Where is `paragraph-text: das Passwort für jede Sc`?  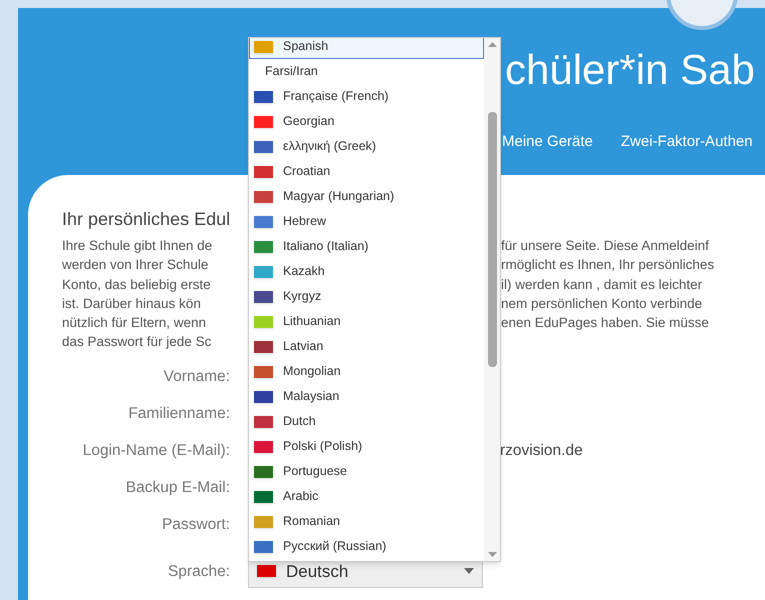
paragraph-text: das Passwort für jede Sc is located at coordinates (137, 342).